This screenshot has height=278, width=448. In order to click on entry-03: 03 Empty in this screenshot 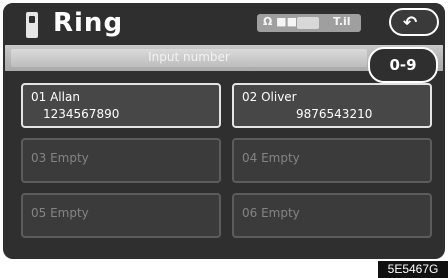, I will do `click(121, 160)`.